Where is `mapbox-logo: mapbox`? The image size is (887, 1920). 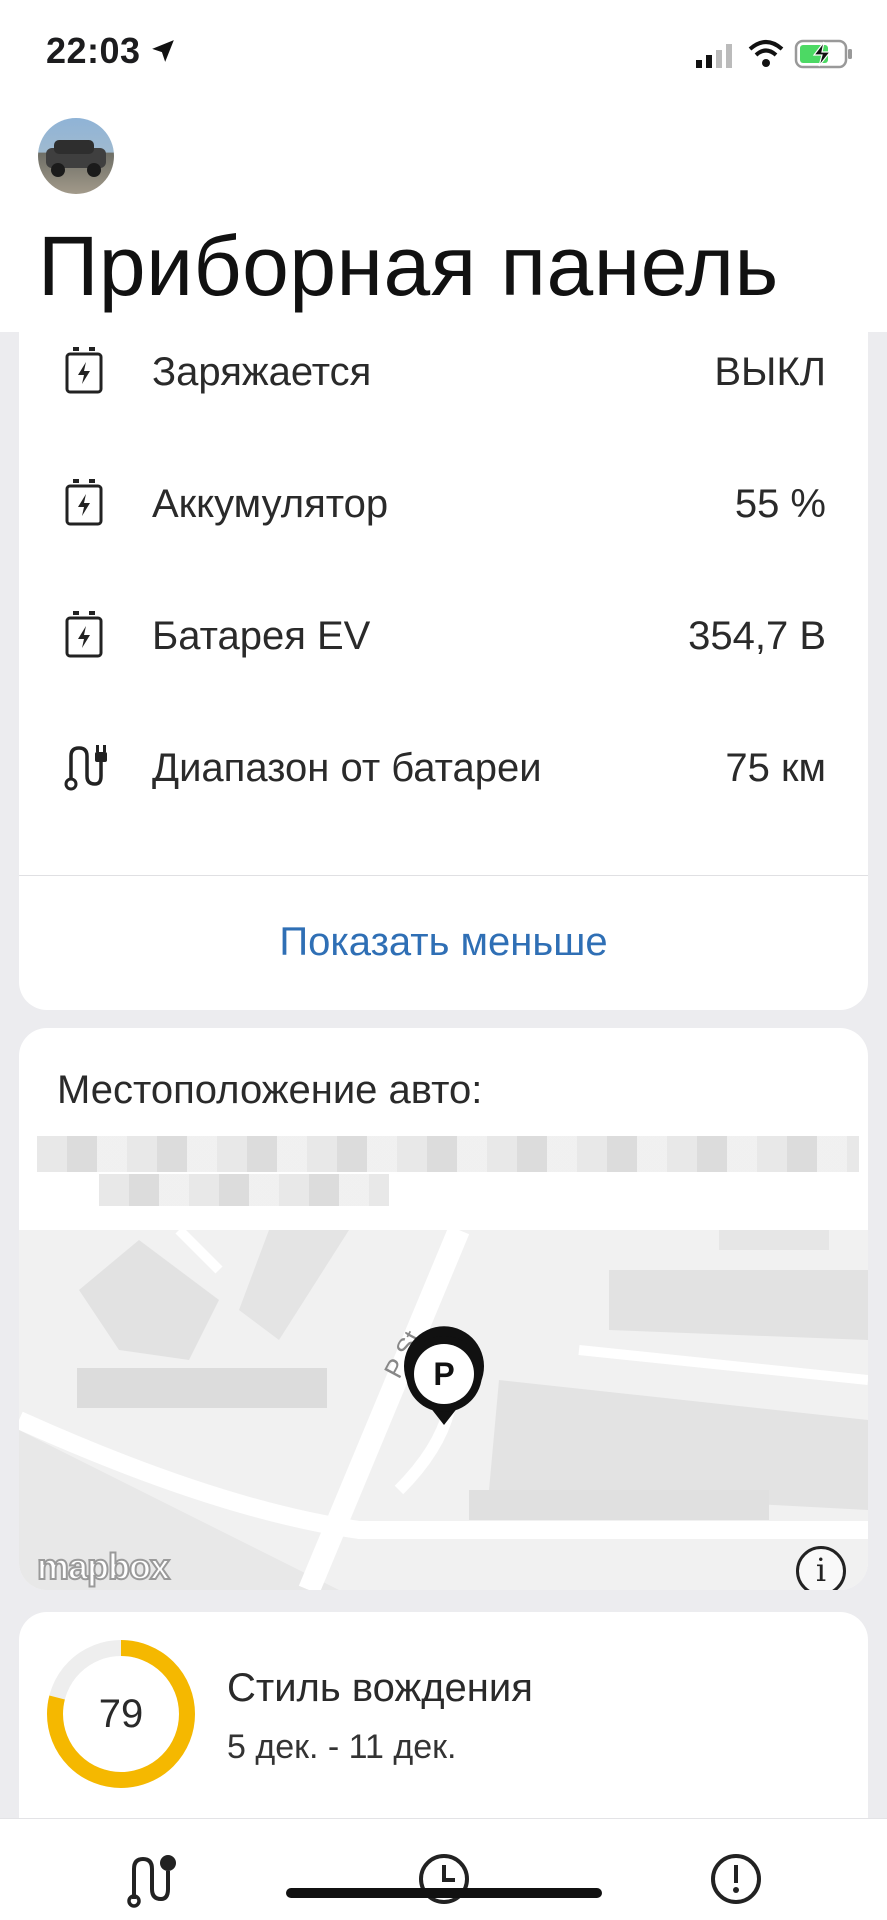 mapbox-logo: mapbox is located at coordinates (103, 1566).